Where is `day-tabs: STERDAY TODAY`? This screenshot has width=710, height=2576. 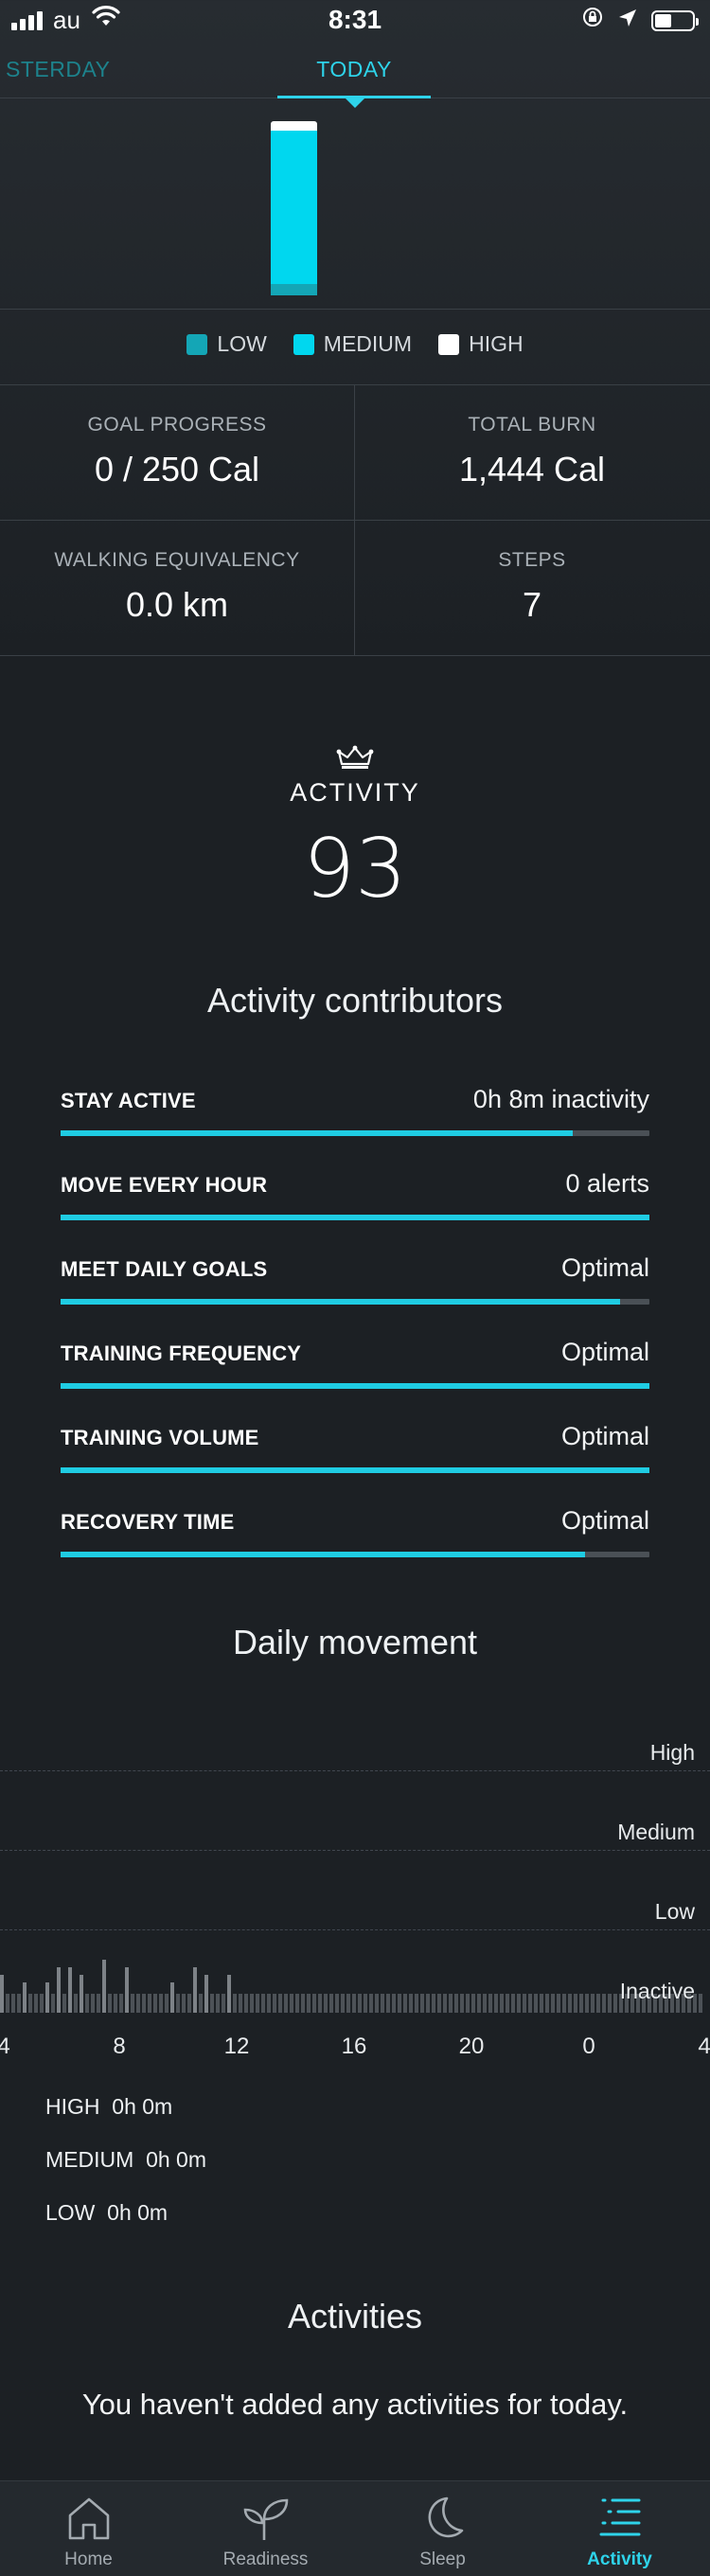
day-tabs: STERDAY TODAY is located at coordinates (355, 75).